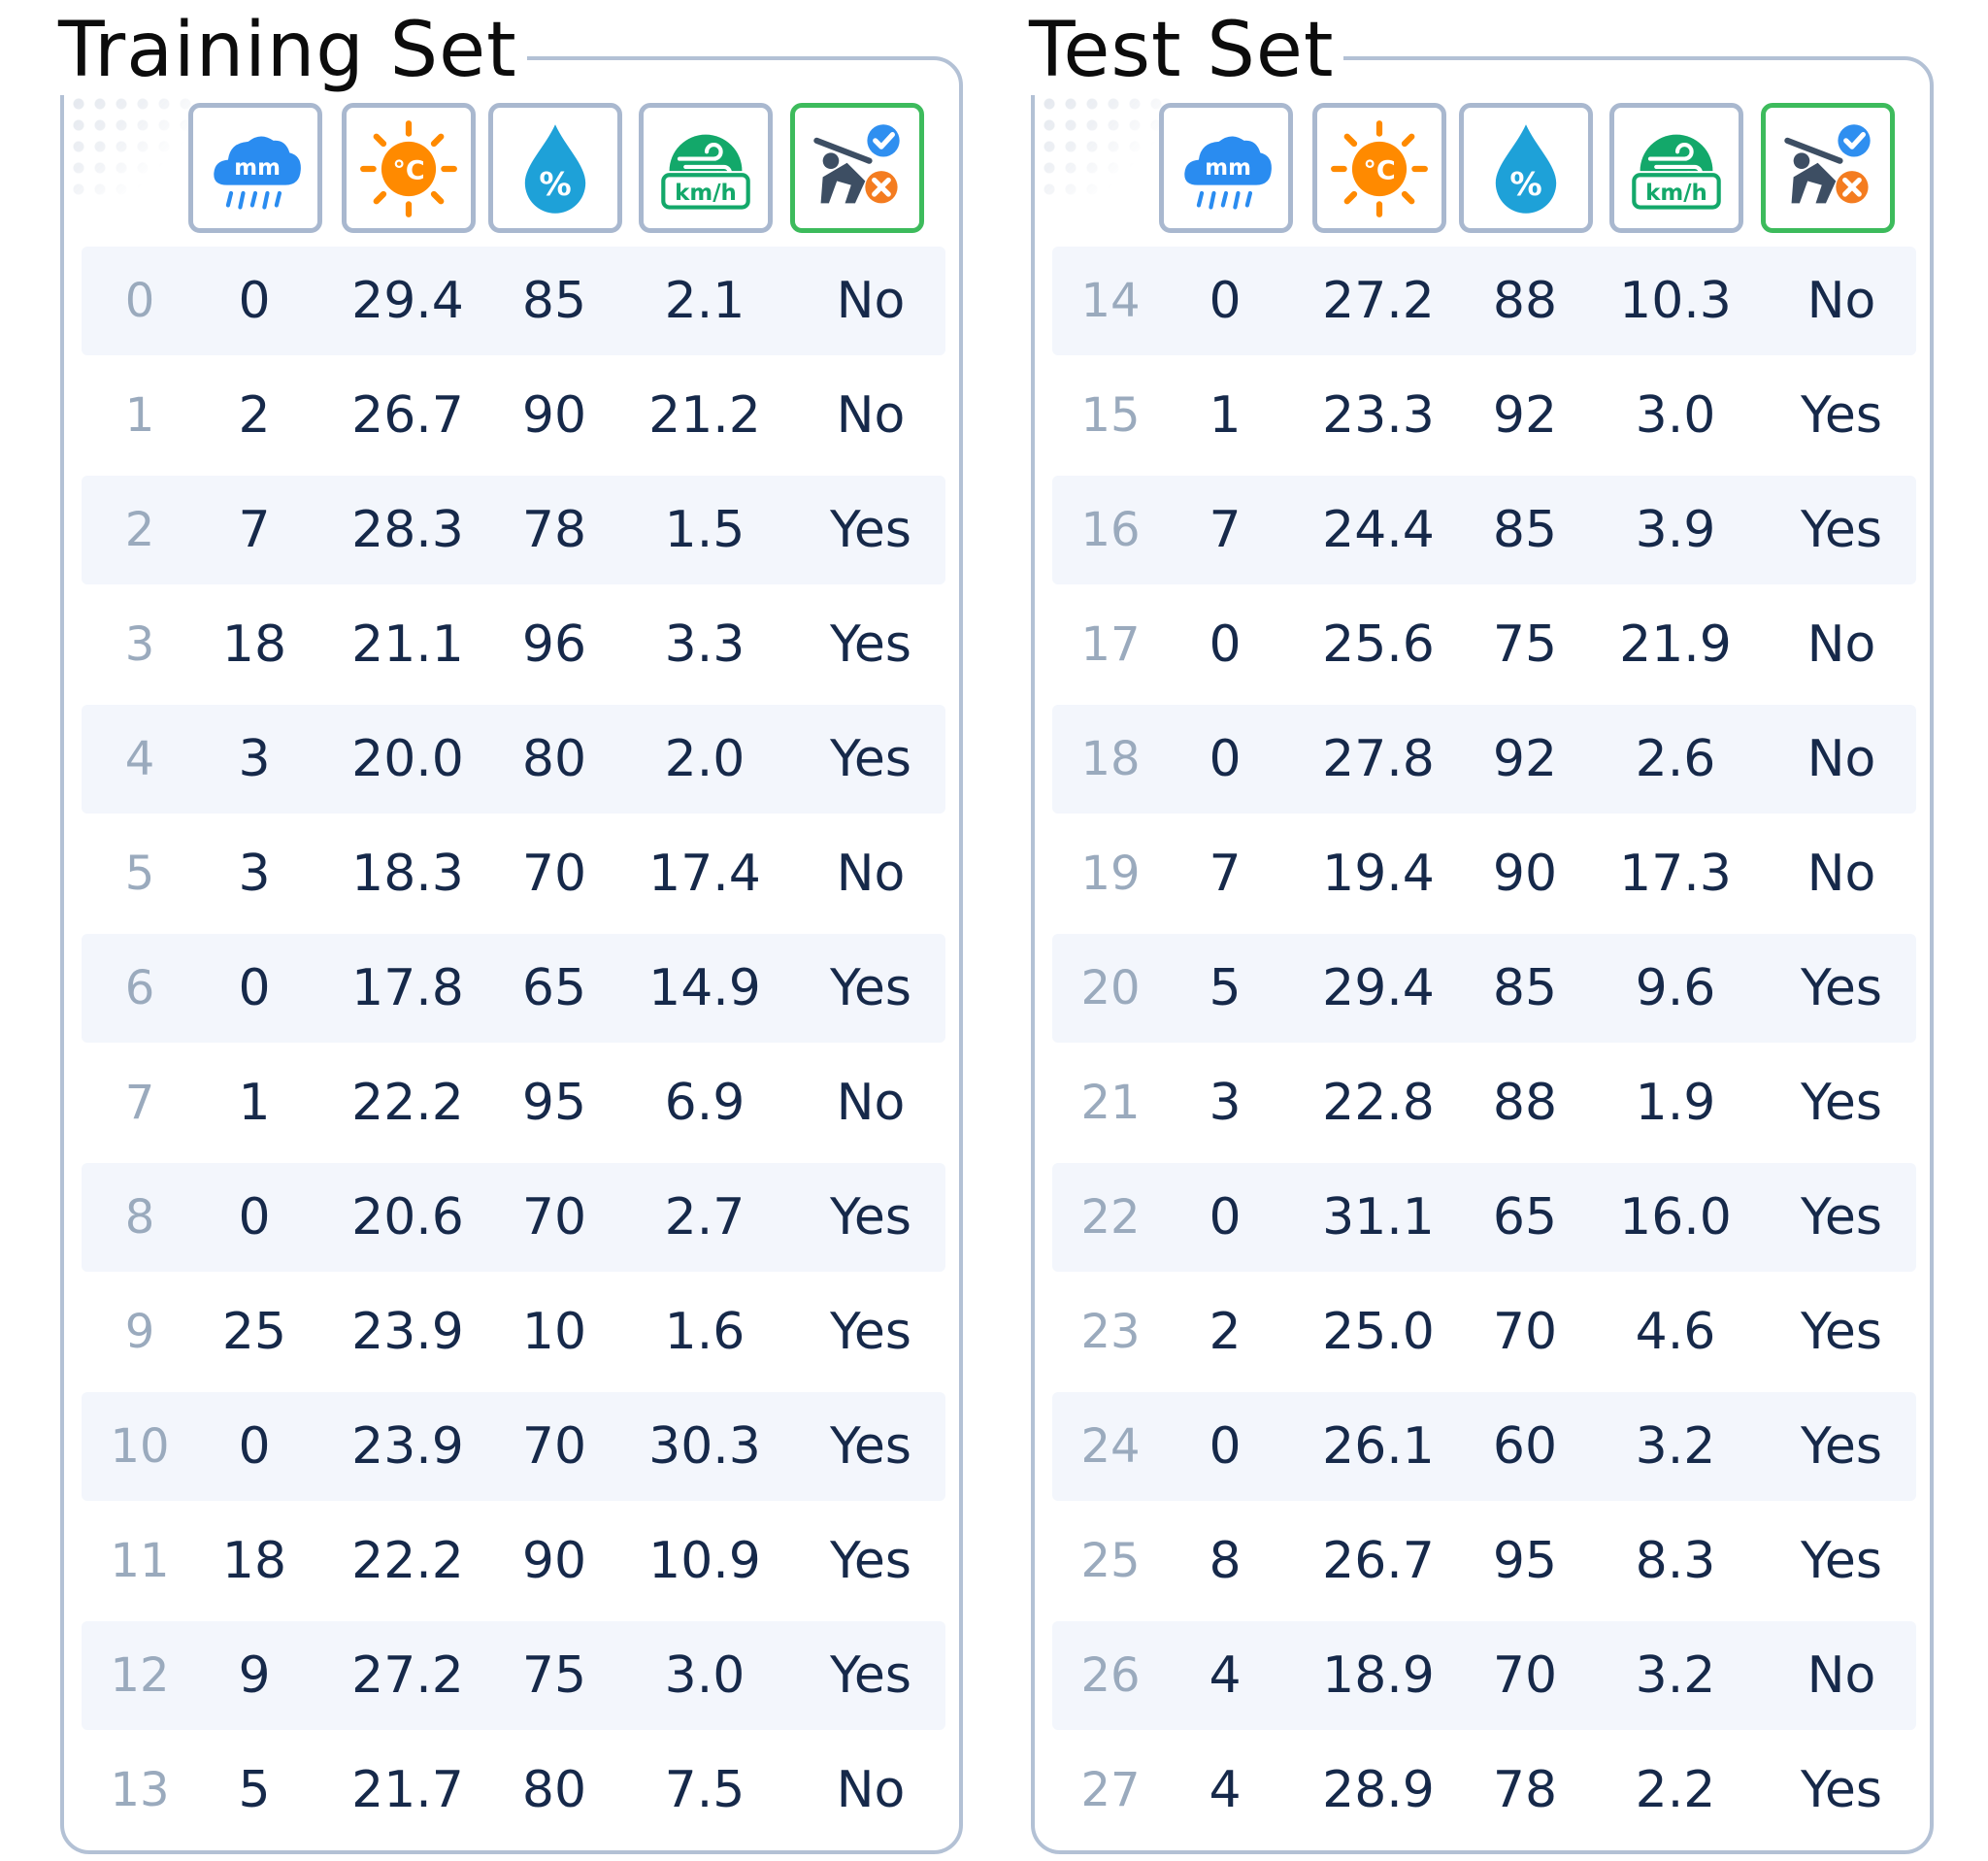  I want to click on rain-cell: 7, so click(1225, 530).